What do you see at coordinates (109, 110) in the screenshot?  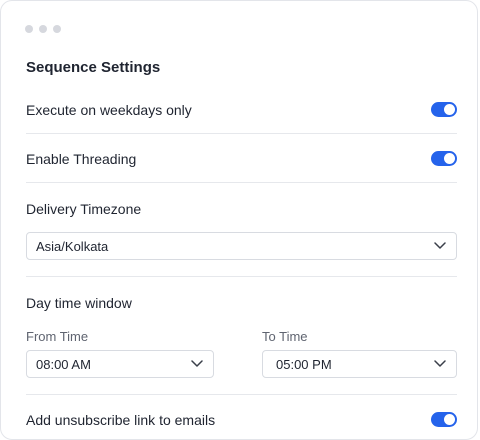 I see `weekdays-label: Execute on weekdays only` at bounding box center [109, 110].